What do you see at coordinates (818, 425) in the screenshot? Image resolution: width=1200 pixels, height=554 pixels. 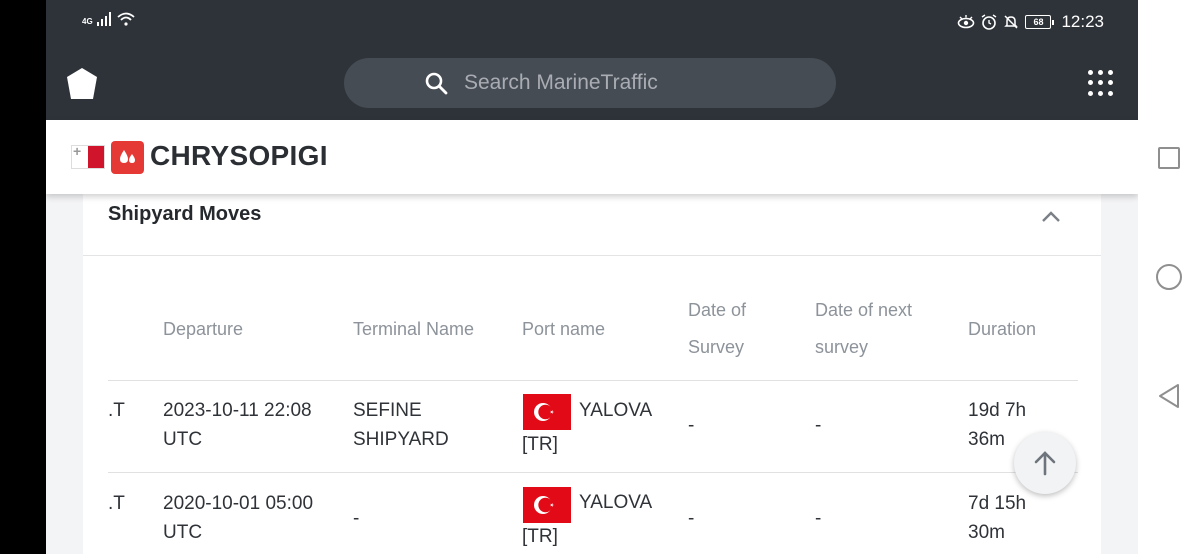 I see `row1-date-of-next-survey: -` at bounding box center [818, 425].